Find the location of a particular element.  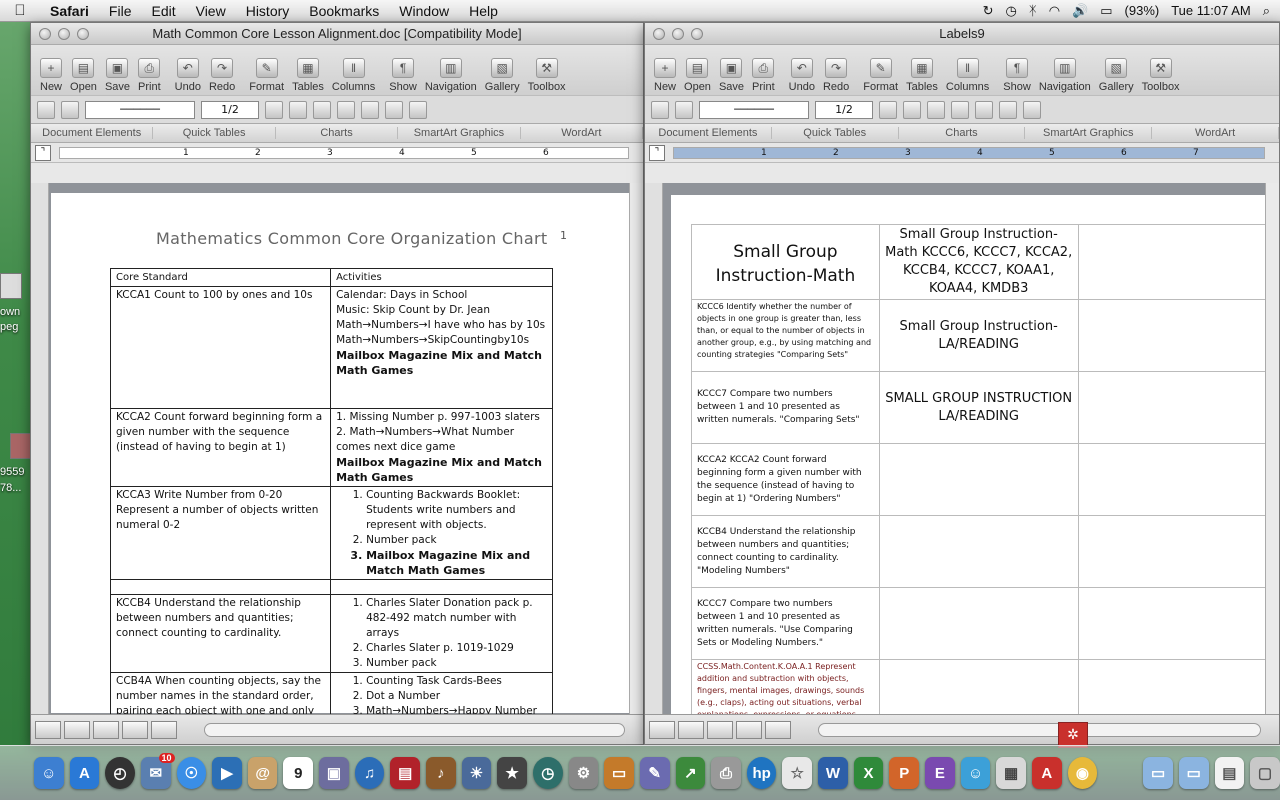

horizontal-ruler: ⌝ 1 2 3 4 5 6 is located at coordinates (337, 153).